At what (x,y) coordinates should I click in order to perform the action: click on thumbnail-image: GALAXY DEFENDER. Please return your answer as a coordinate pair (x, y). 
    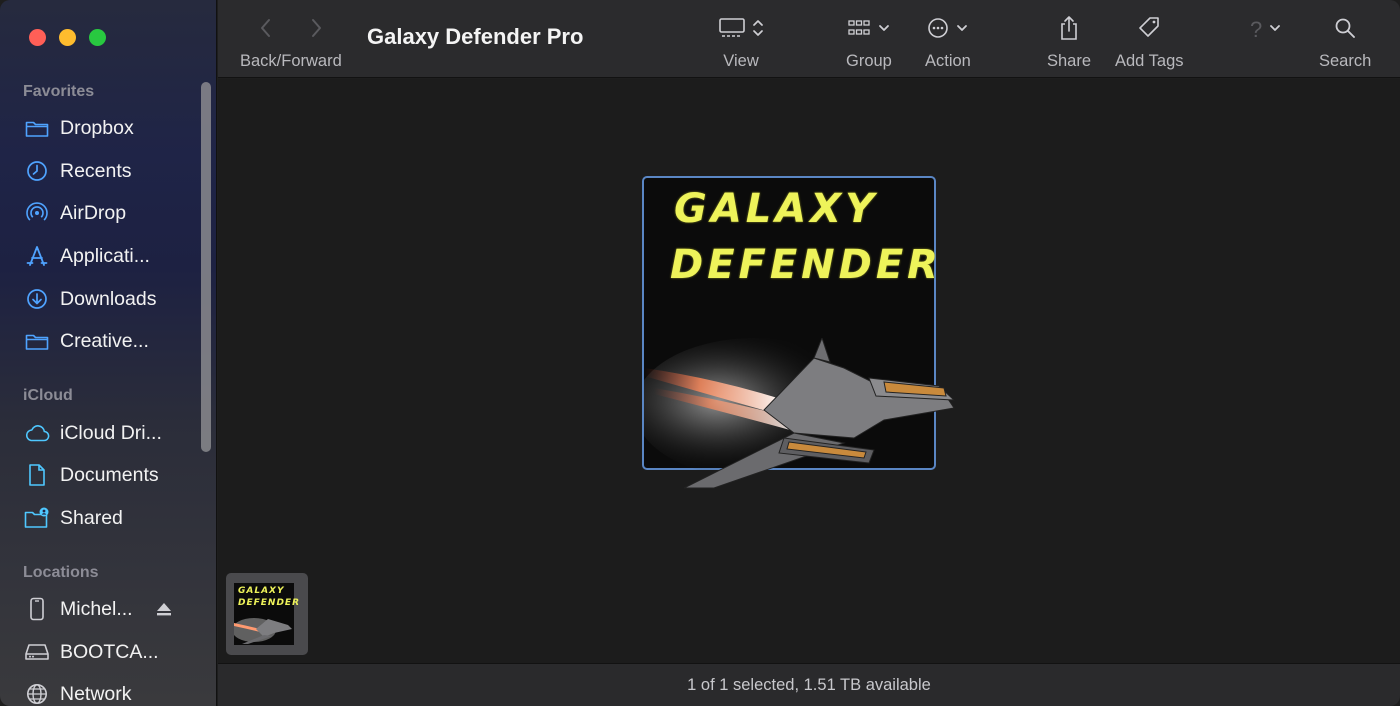
    Looking at the image, I should click on (266, 614).